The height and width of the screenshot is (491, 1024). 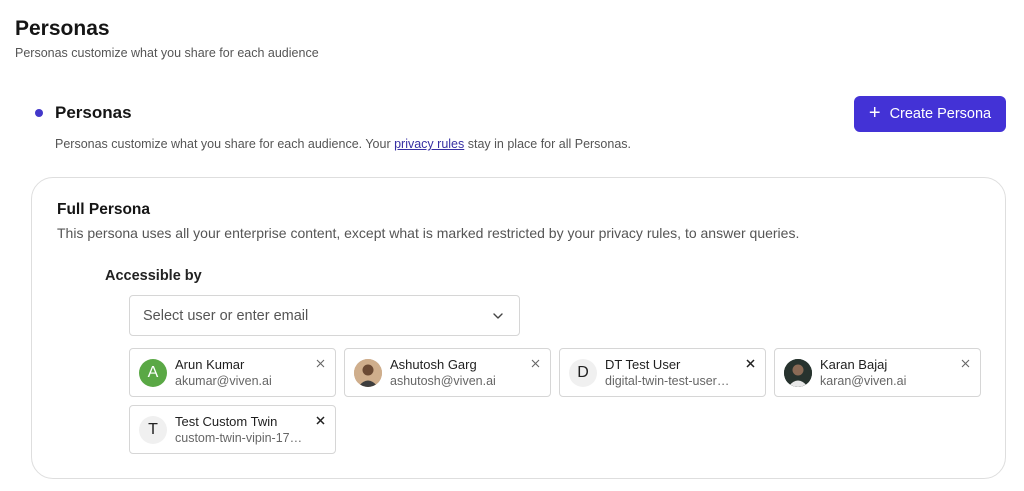 I want to click on user-email: ashutosh@viven.ai, so click(x=443, y=381).